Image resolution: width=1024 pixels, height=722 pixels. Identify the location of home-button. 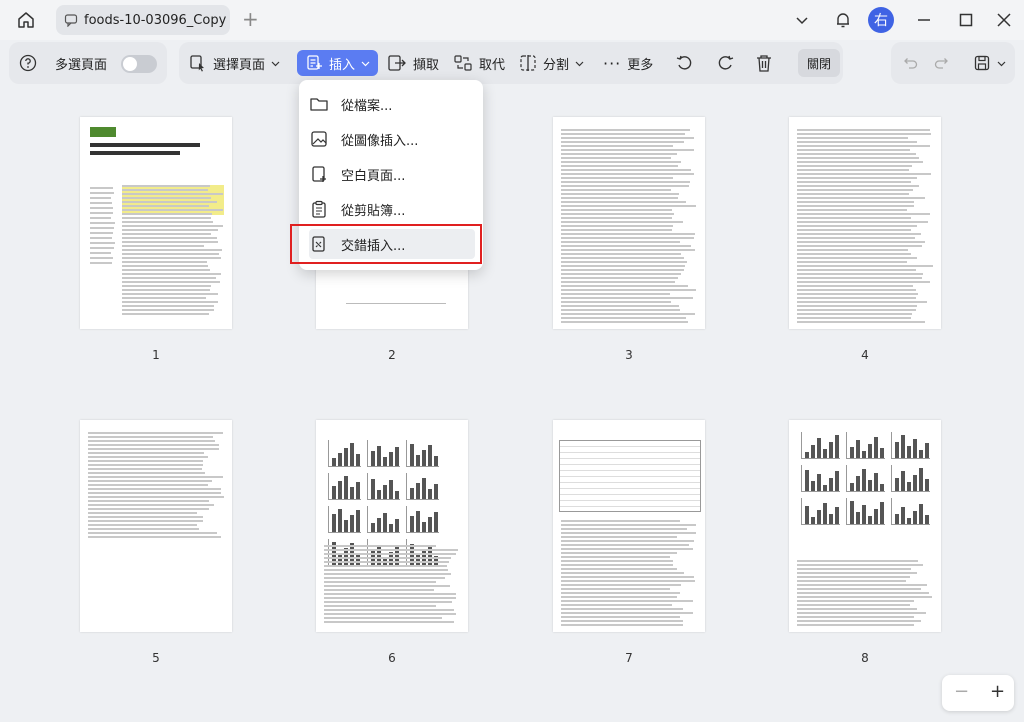
(26, 20).